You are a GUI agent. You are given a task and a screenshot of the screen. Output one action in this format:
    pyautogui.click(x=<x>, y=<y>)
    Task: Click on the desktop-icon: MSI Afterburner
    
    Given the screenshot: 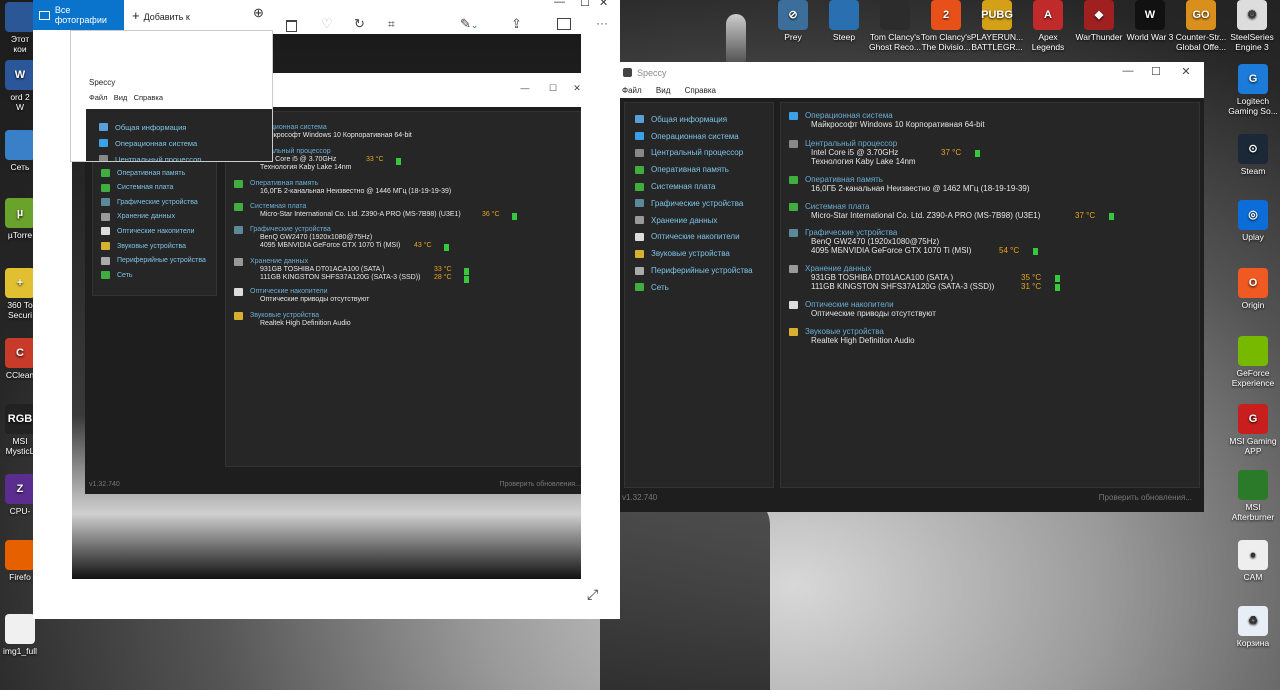 What is the action you would take?
    pyautogui.click(x=1252, y=496)
    